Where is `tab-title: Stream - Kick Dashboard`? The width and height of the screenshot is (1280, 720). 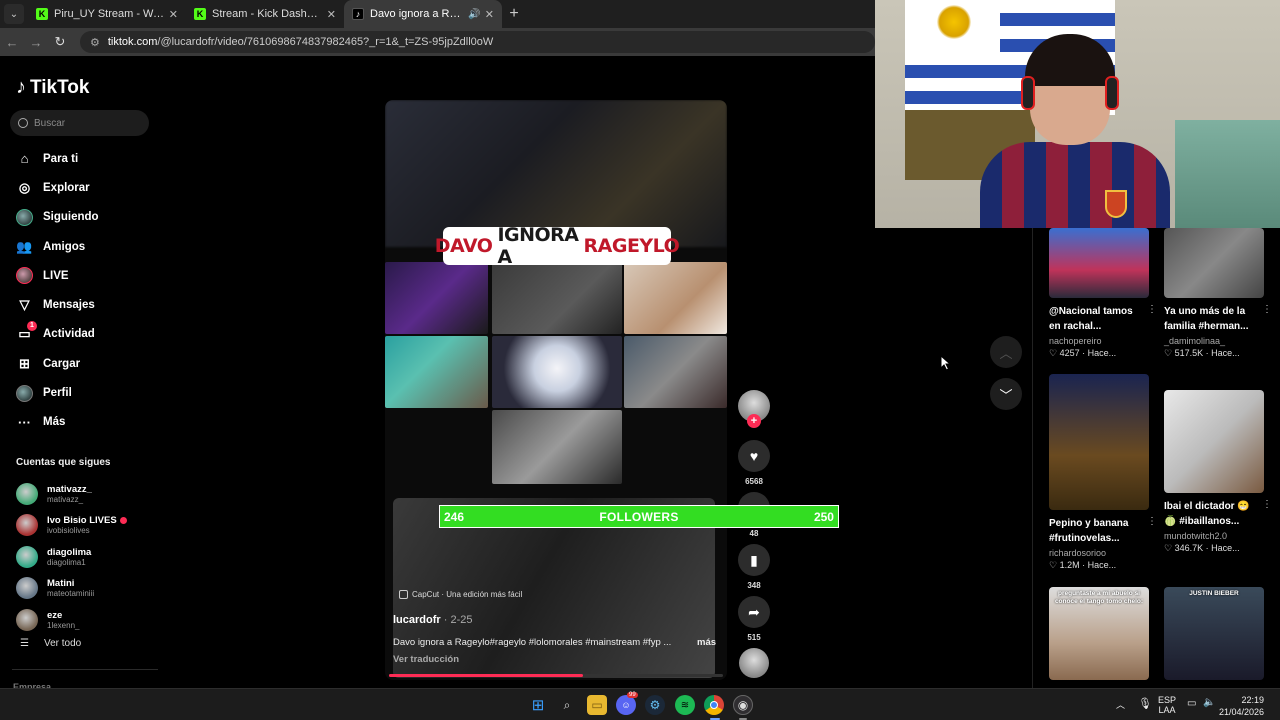
tab-title: Stream - Kick Dashboard is located at coordinates (267, 14).